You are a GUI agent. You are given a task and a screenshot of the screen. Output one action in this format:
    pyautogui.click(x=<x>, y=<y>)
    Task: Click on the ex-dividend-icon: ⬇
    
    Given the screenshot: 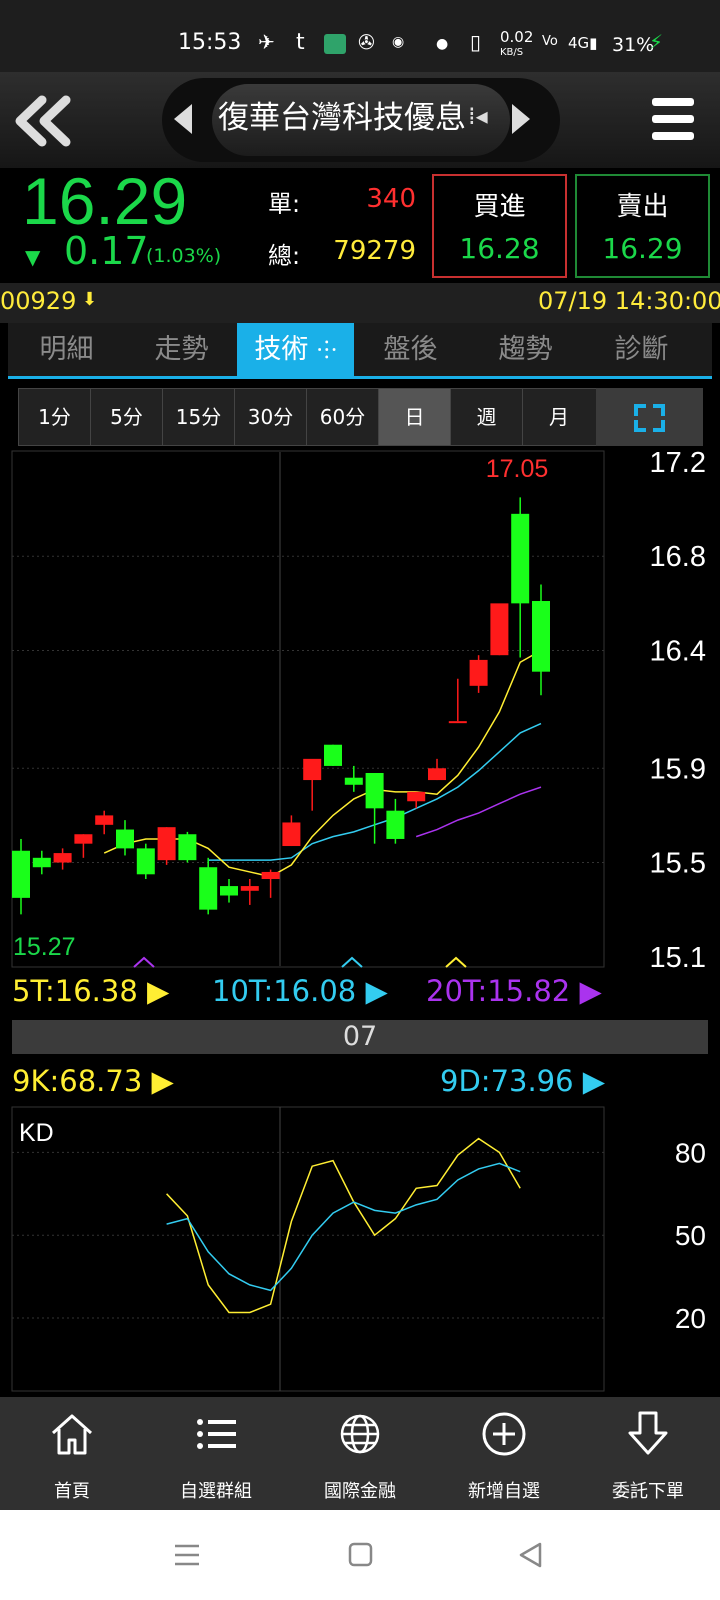 What is the action you would take?
    pyautogui.click(x=90, y=299)
    